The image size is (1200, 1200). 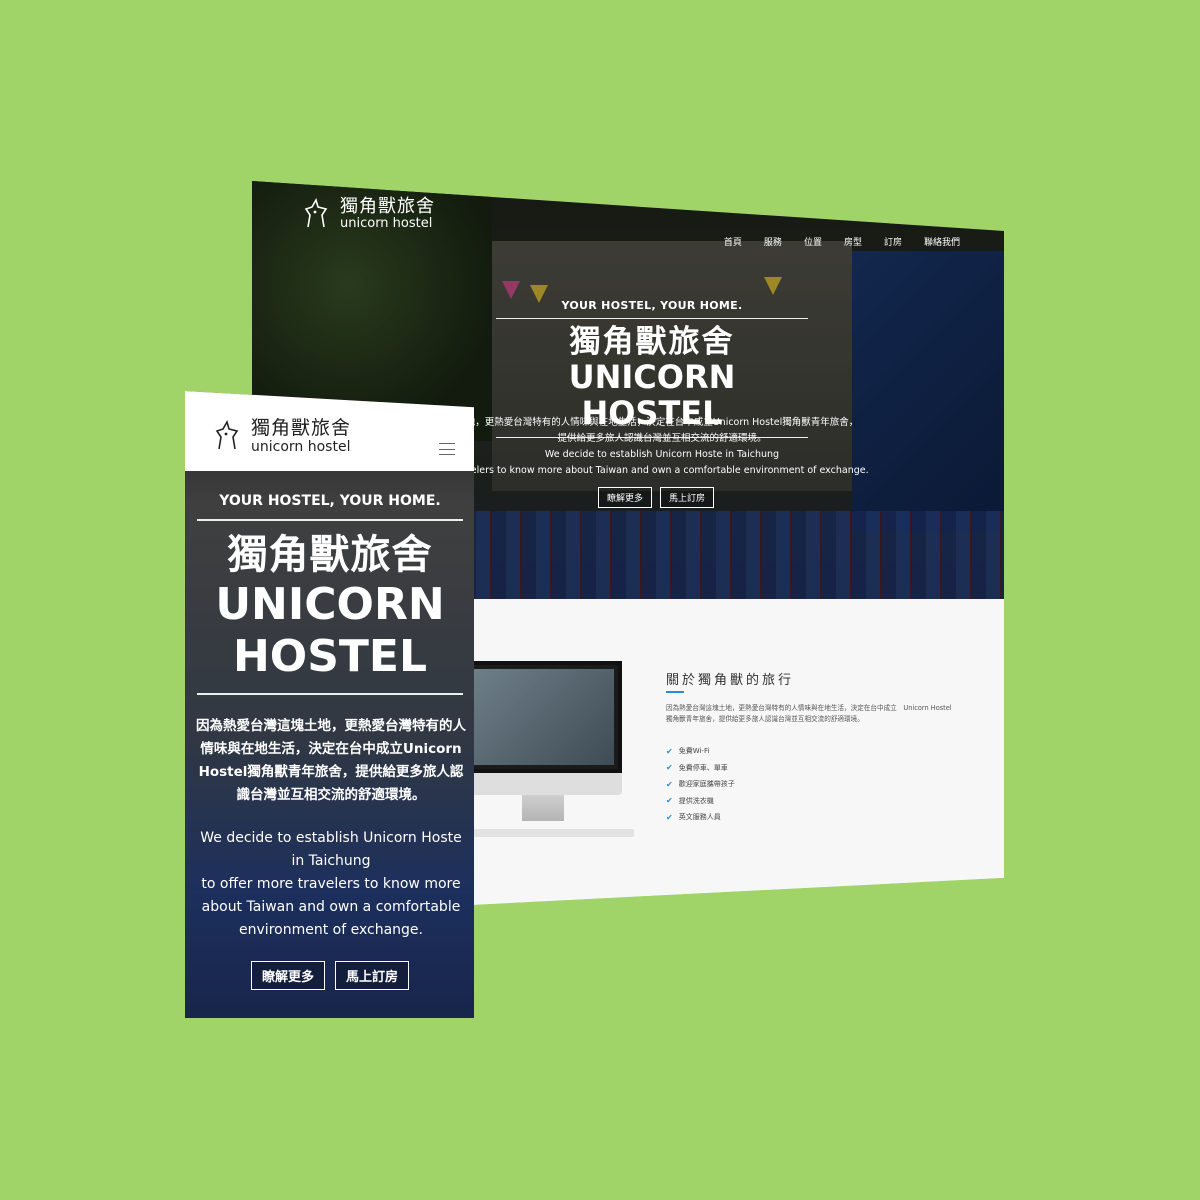 I want to click on hero-title-en-line2: HOSTEL, so click(x=330, y=656).